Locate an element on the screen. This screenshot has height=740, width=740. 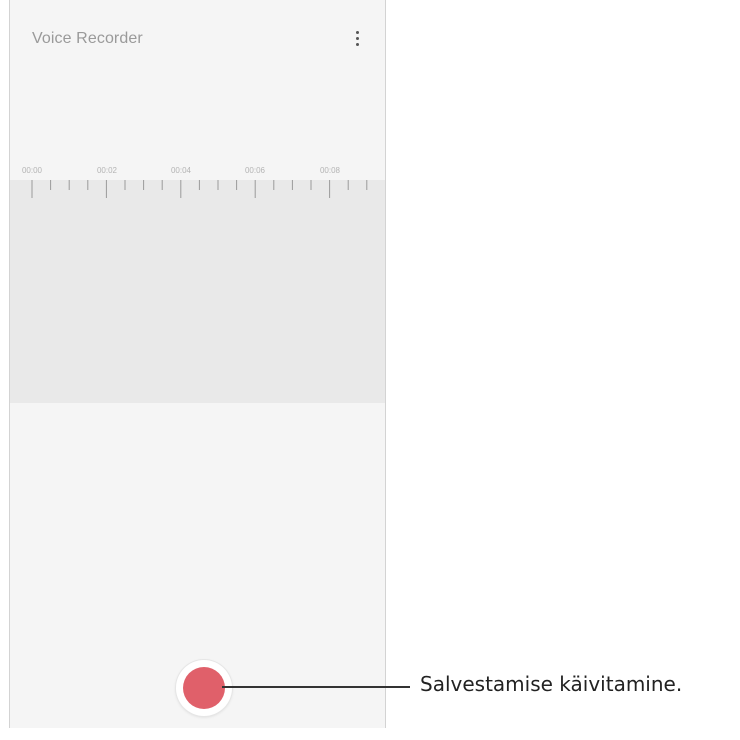
time-label: 00:00 is located at coordinates (32, 170).